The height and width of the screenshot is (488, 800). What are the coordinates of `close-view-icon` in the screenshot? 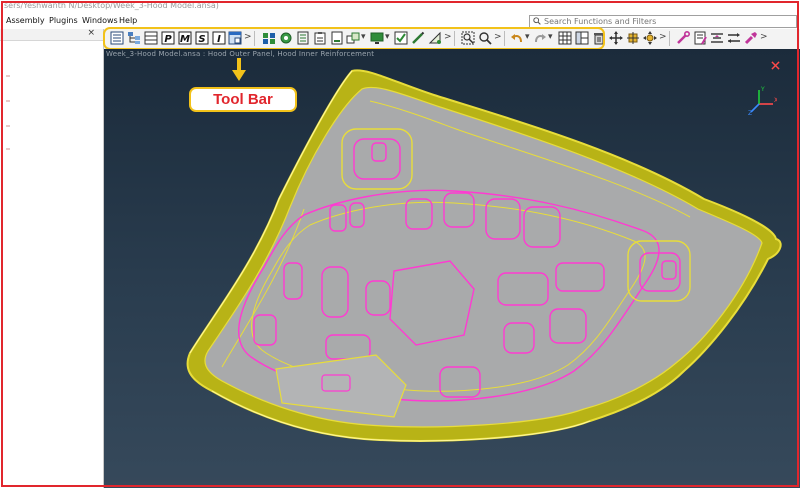 It's located at (775, 65).